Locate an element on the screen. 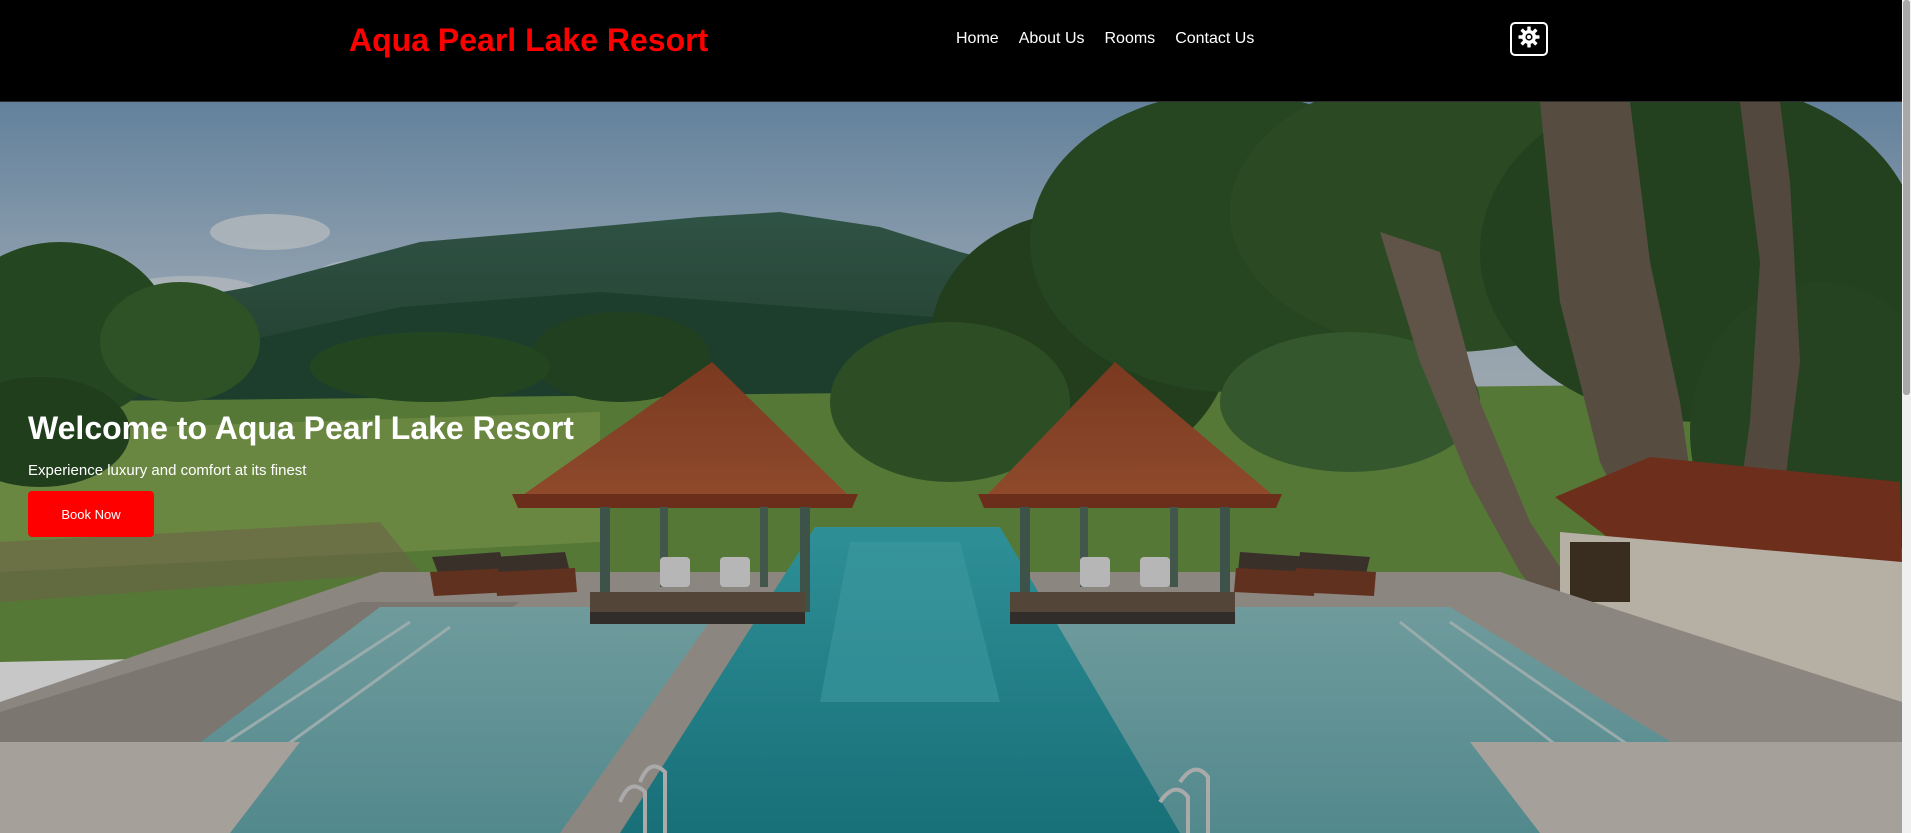 Image resolution: width=1911 pixels, height=833 pixels. main-nav: Home About Us Rooms Contact Us is located at coordinates (1105, 39).